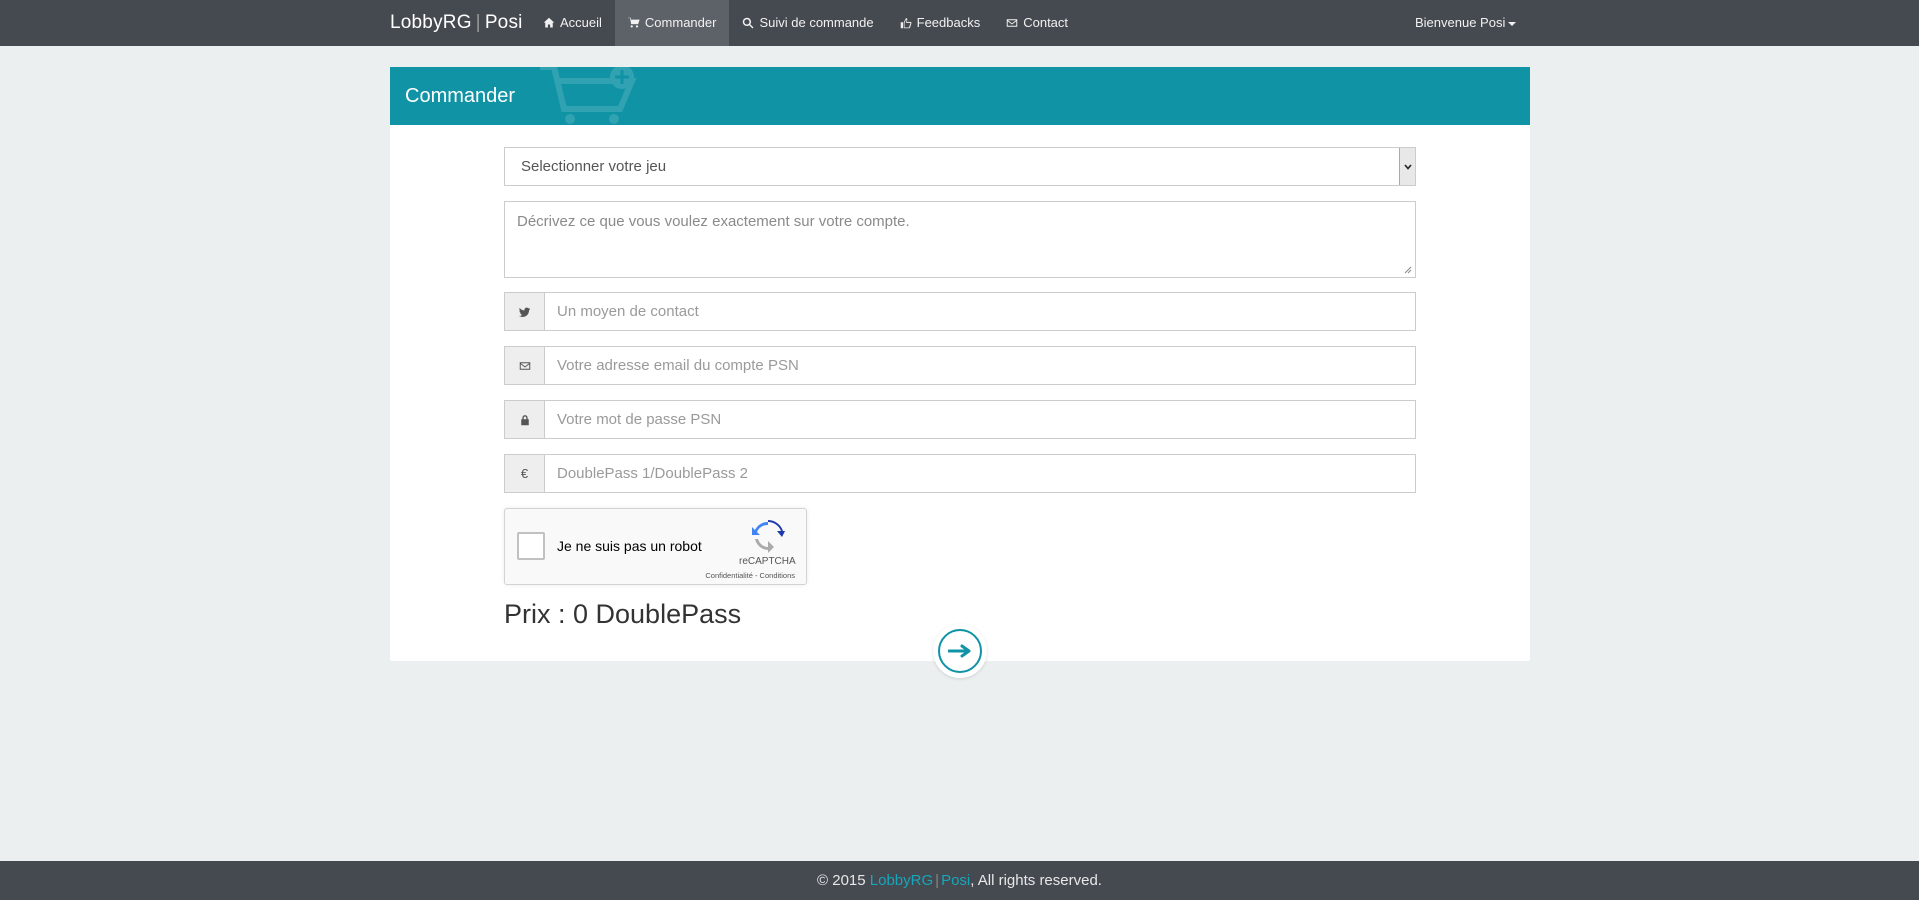 This screenshot has height=900, width=1919. What do you see at coordinates (629, 546) in the screenshot?
I see `recaptcha-label: Je ne suis pas un robot` at bounding box center [629, 546].